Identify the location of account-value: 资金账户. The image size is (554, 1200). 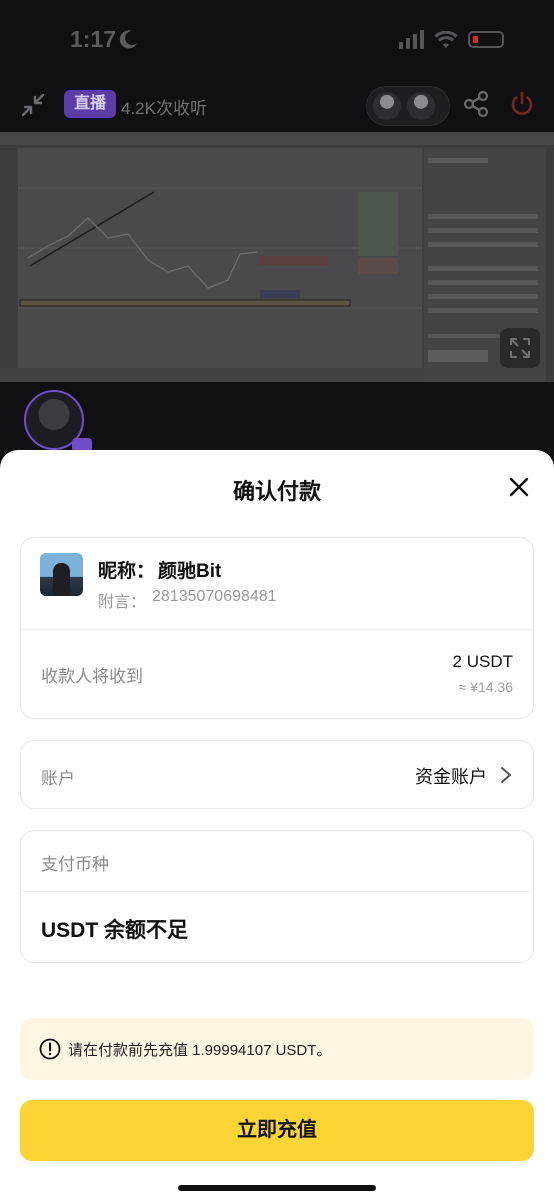
(451, 777).